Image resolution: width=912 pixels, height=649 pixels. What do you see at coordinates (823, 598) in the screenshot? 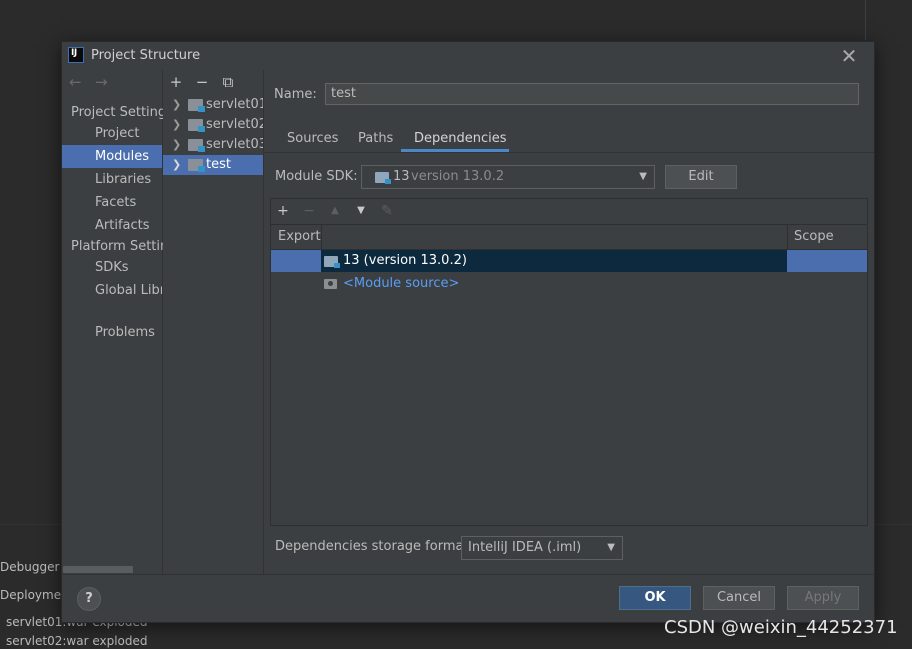
I see `apply-button: Apply` at bounding box center [823, 598].